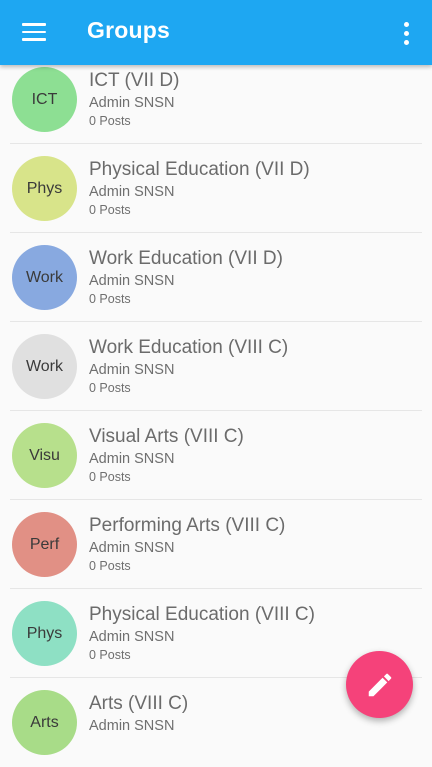  I want to click on group-name: Arts (VIII C), so click(139, 703).